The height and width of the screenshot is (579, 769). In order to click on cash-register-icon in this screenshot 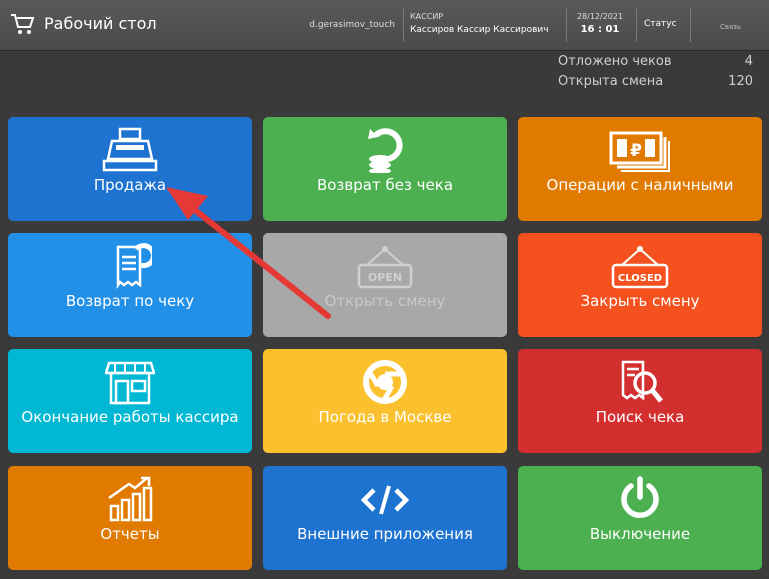, I will do `click(130, 149)`.